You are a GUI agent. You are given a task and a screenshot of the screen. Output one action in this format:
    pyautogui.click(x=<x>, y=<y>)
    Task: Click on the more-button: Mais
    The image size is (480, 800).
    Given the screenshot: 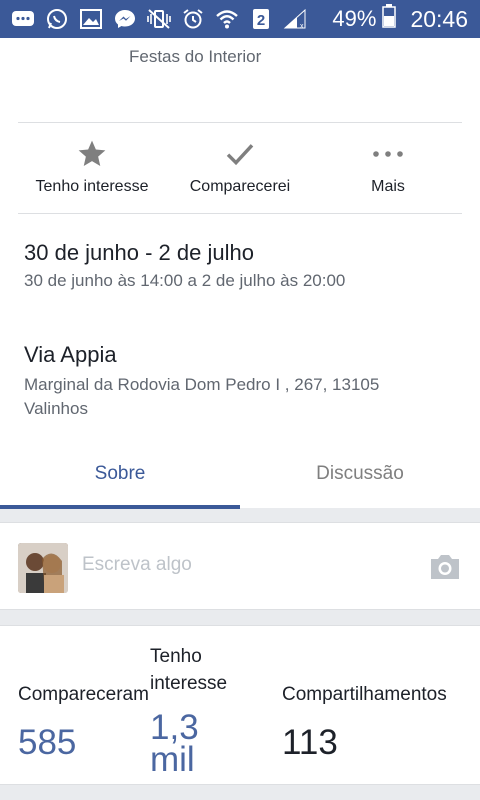 What is the action you would take?
    pyautogui.click(x=388, y=173)
    